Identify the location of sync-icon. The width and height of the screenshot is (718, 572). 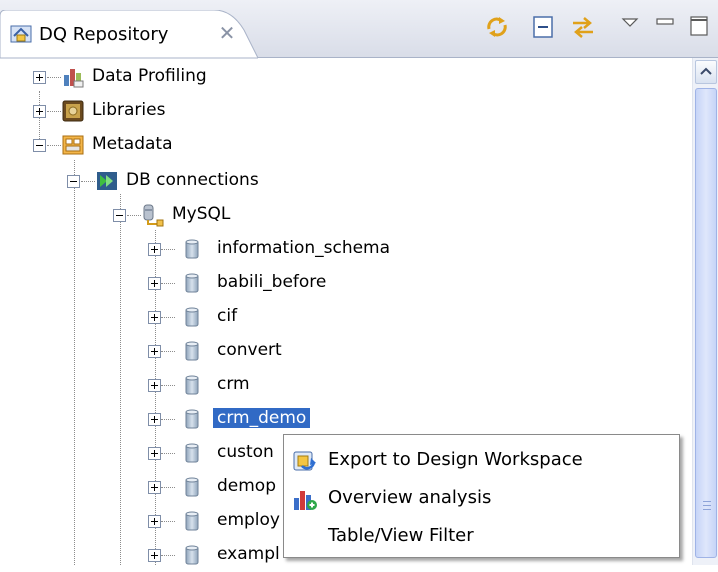
(497, 27).